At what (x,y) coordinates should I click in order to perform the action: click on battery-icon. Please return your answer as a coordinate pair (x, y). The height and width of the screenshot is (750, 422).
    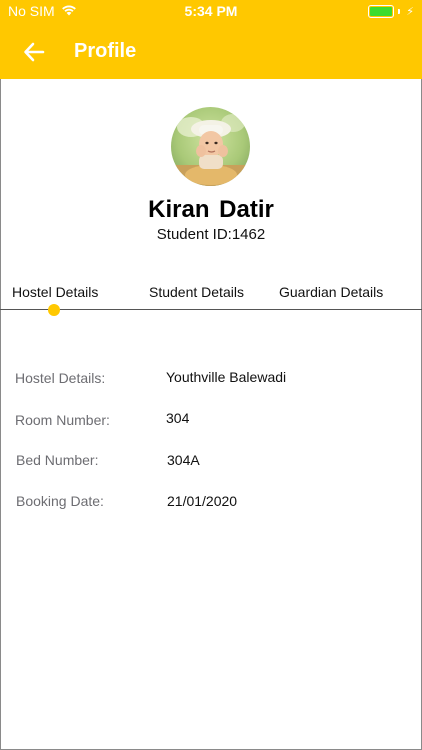
    Looking at the image, I should click on (381, 11).